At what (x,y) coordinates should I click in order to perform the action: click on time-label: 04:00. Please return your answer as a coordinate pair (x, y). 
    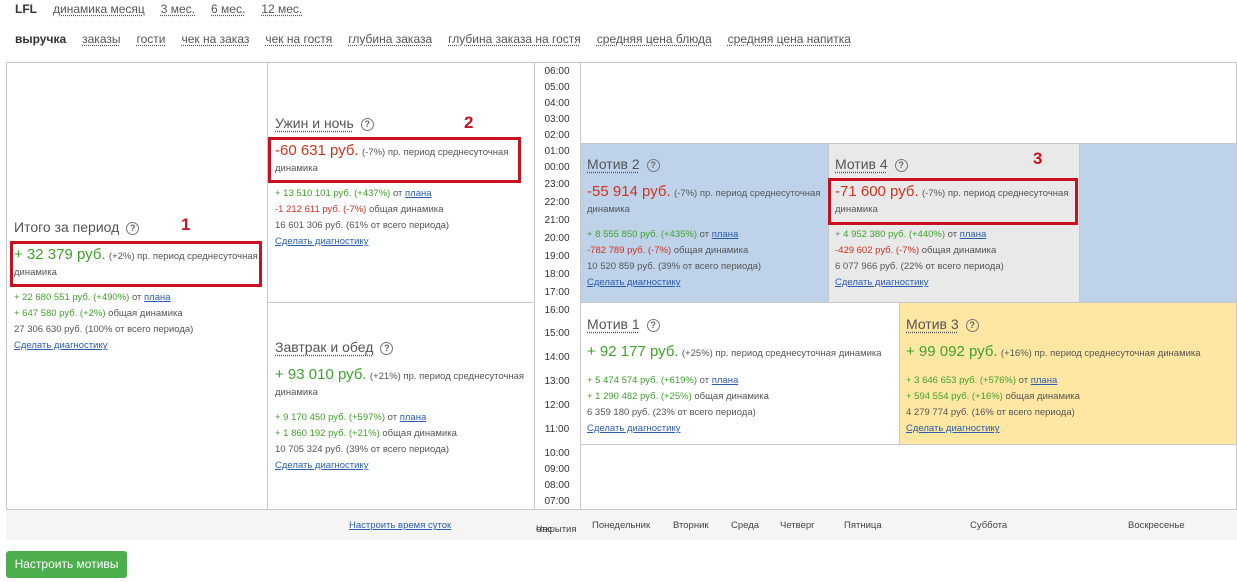
    Looking at the image, I should click on (557, 103).